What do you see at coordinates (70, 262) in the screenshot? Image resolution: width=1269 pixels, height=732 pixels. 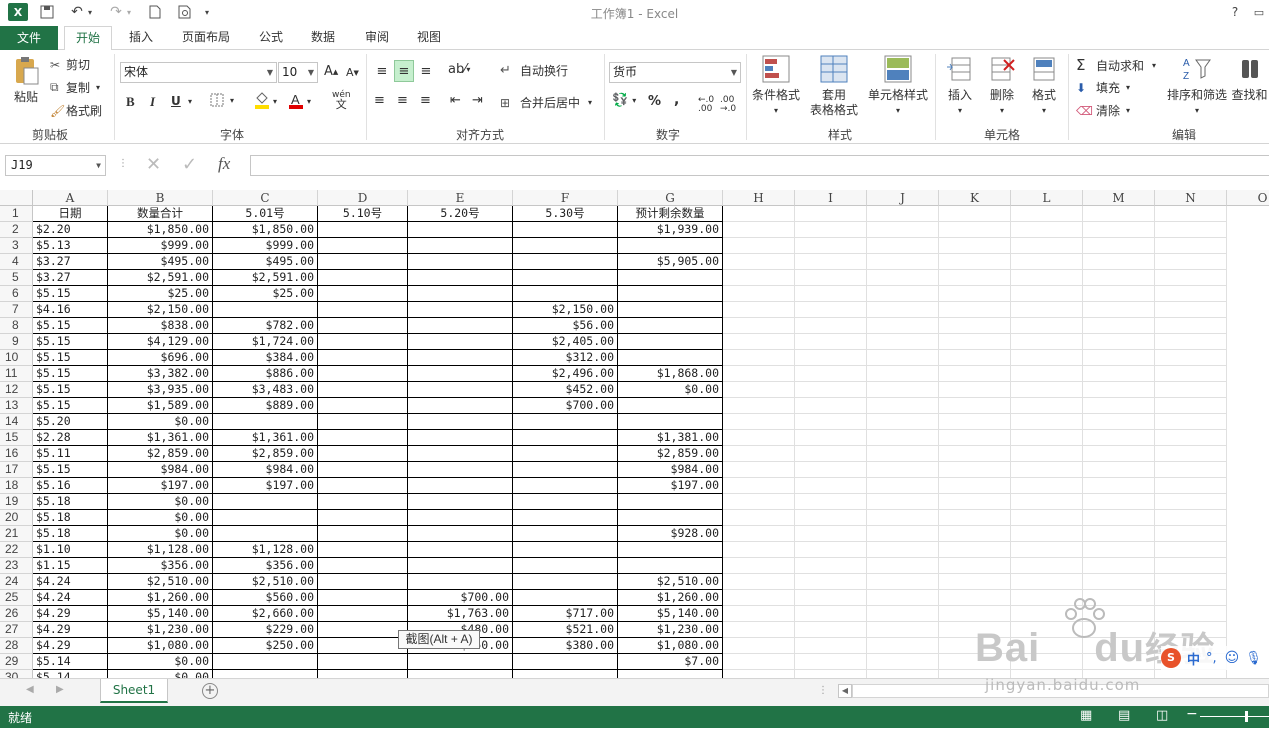 I see `cell: $3.27` at bounding box center [70, 262].